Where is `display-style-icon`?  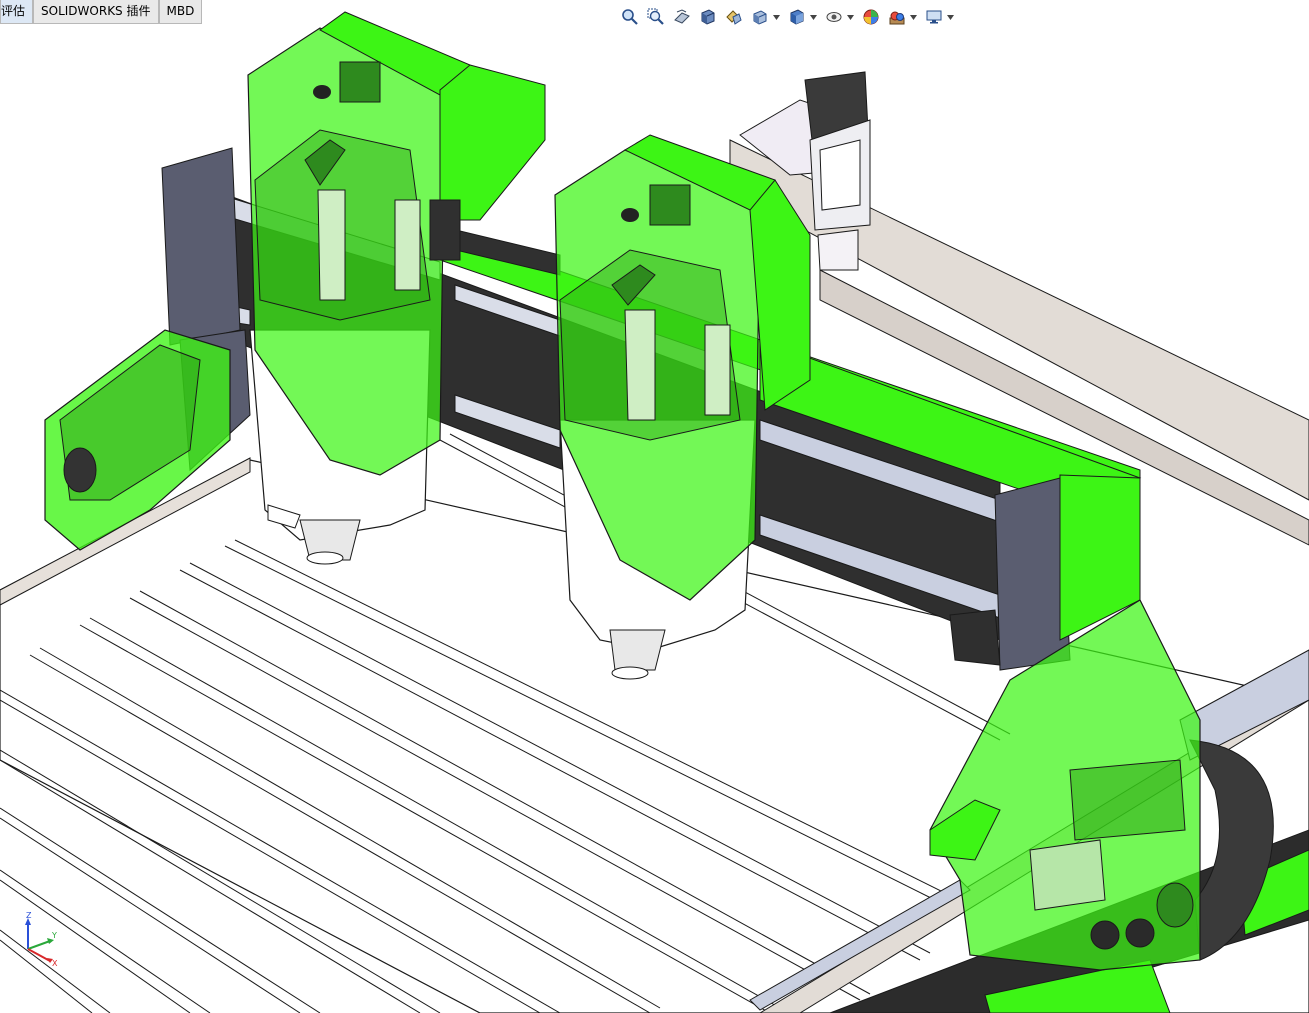
display-style-icon is located at coordinates (797, 17).